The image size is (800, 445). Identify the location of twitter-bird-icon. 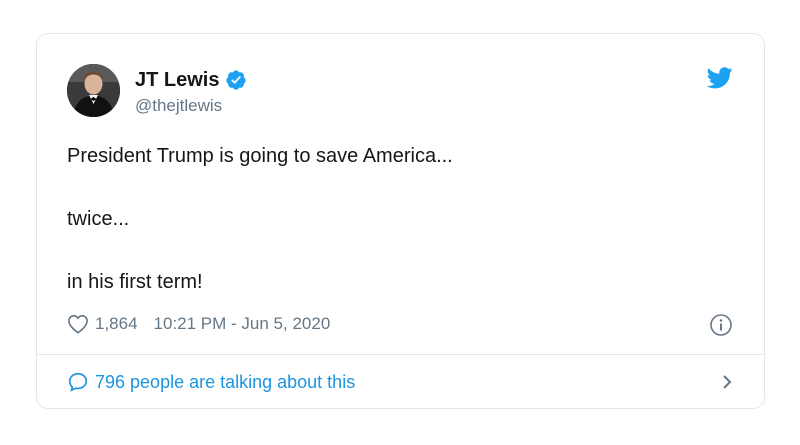
(719, 78).